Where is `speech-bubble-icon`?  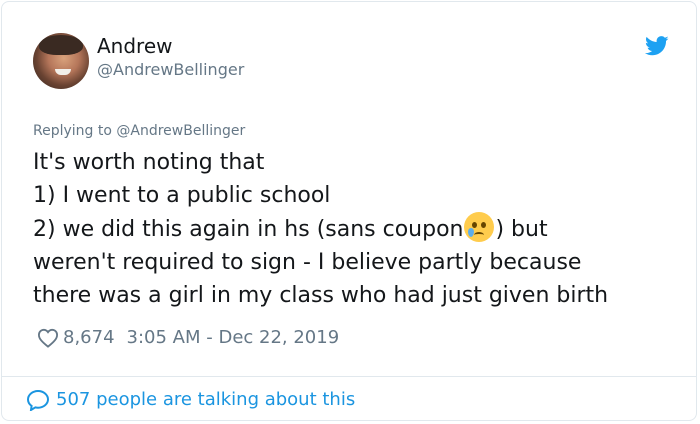 speech-bubble-icon is located at coordinates (38, 400).